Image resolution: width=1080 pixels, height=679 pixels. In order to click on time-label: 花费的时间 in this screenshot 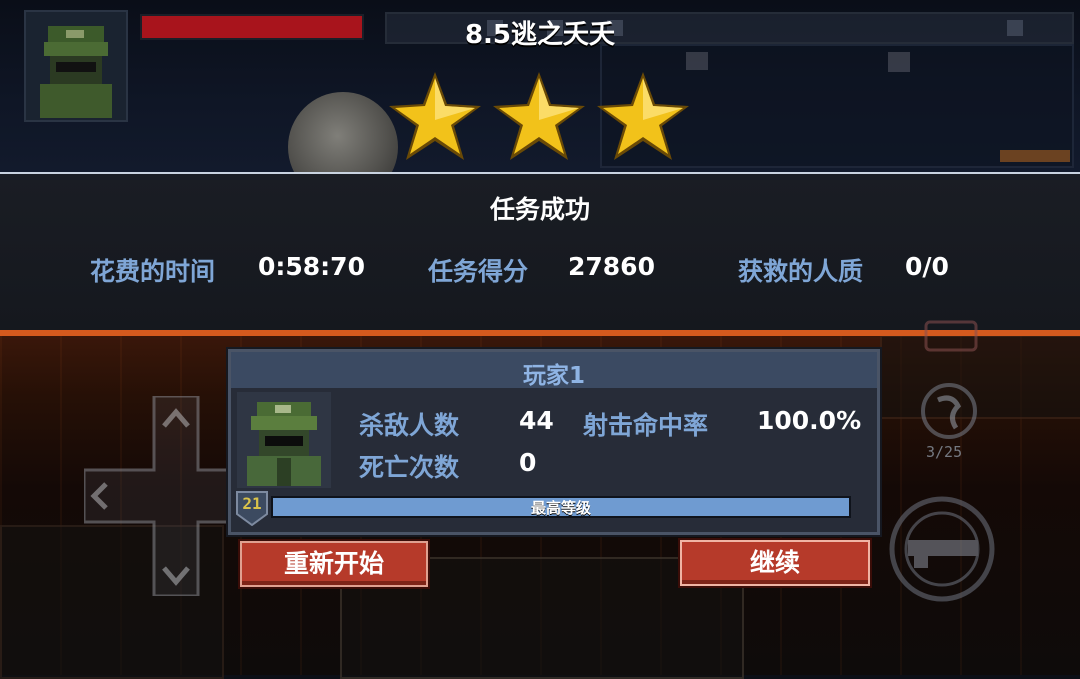, I will do `click(153, 271)`.